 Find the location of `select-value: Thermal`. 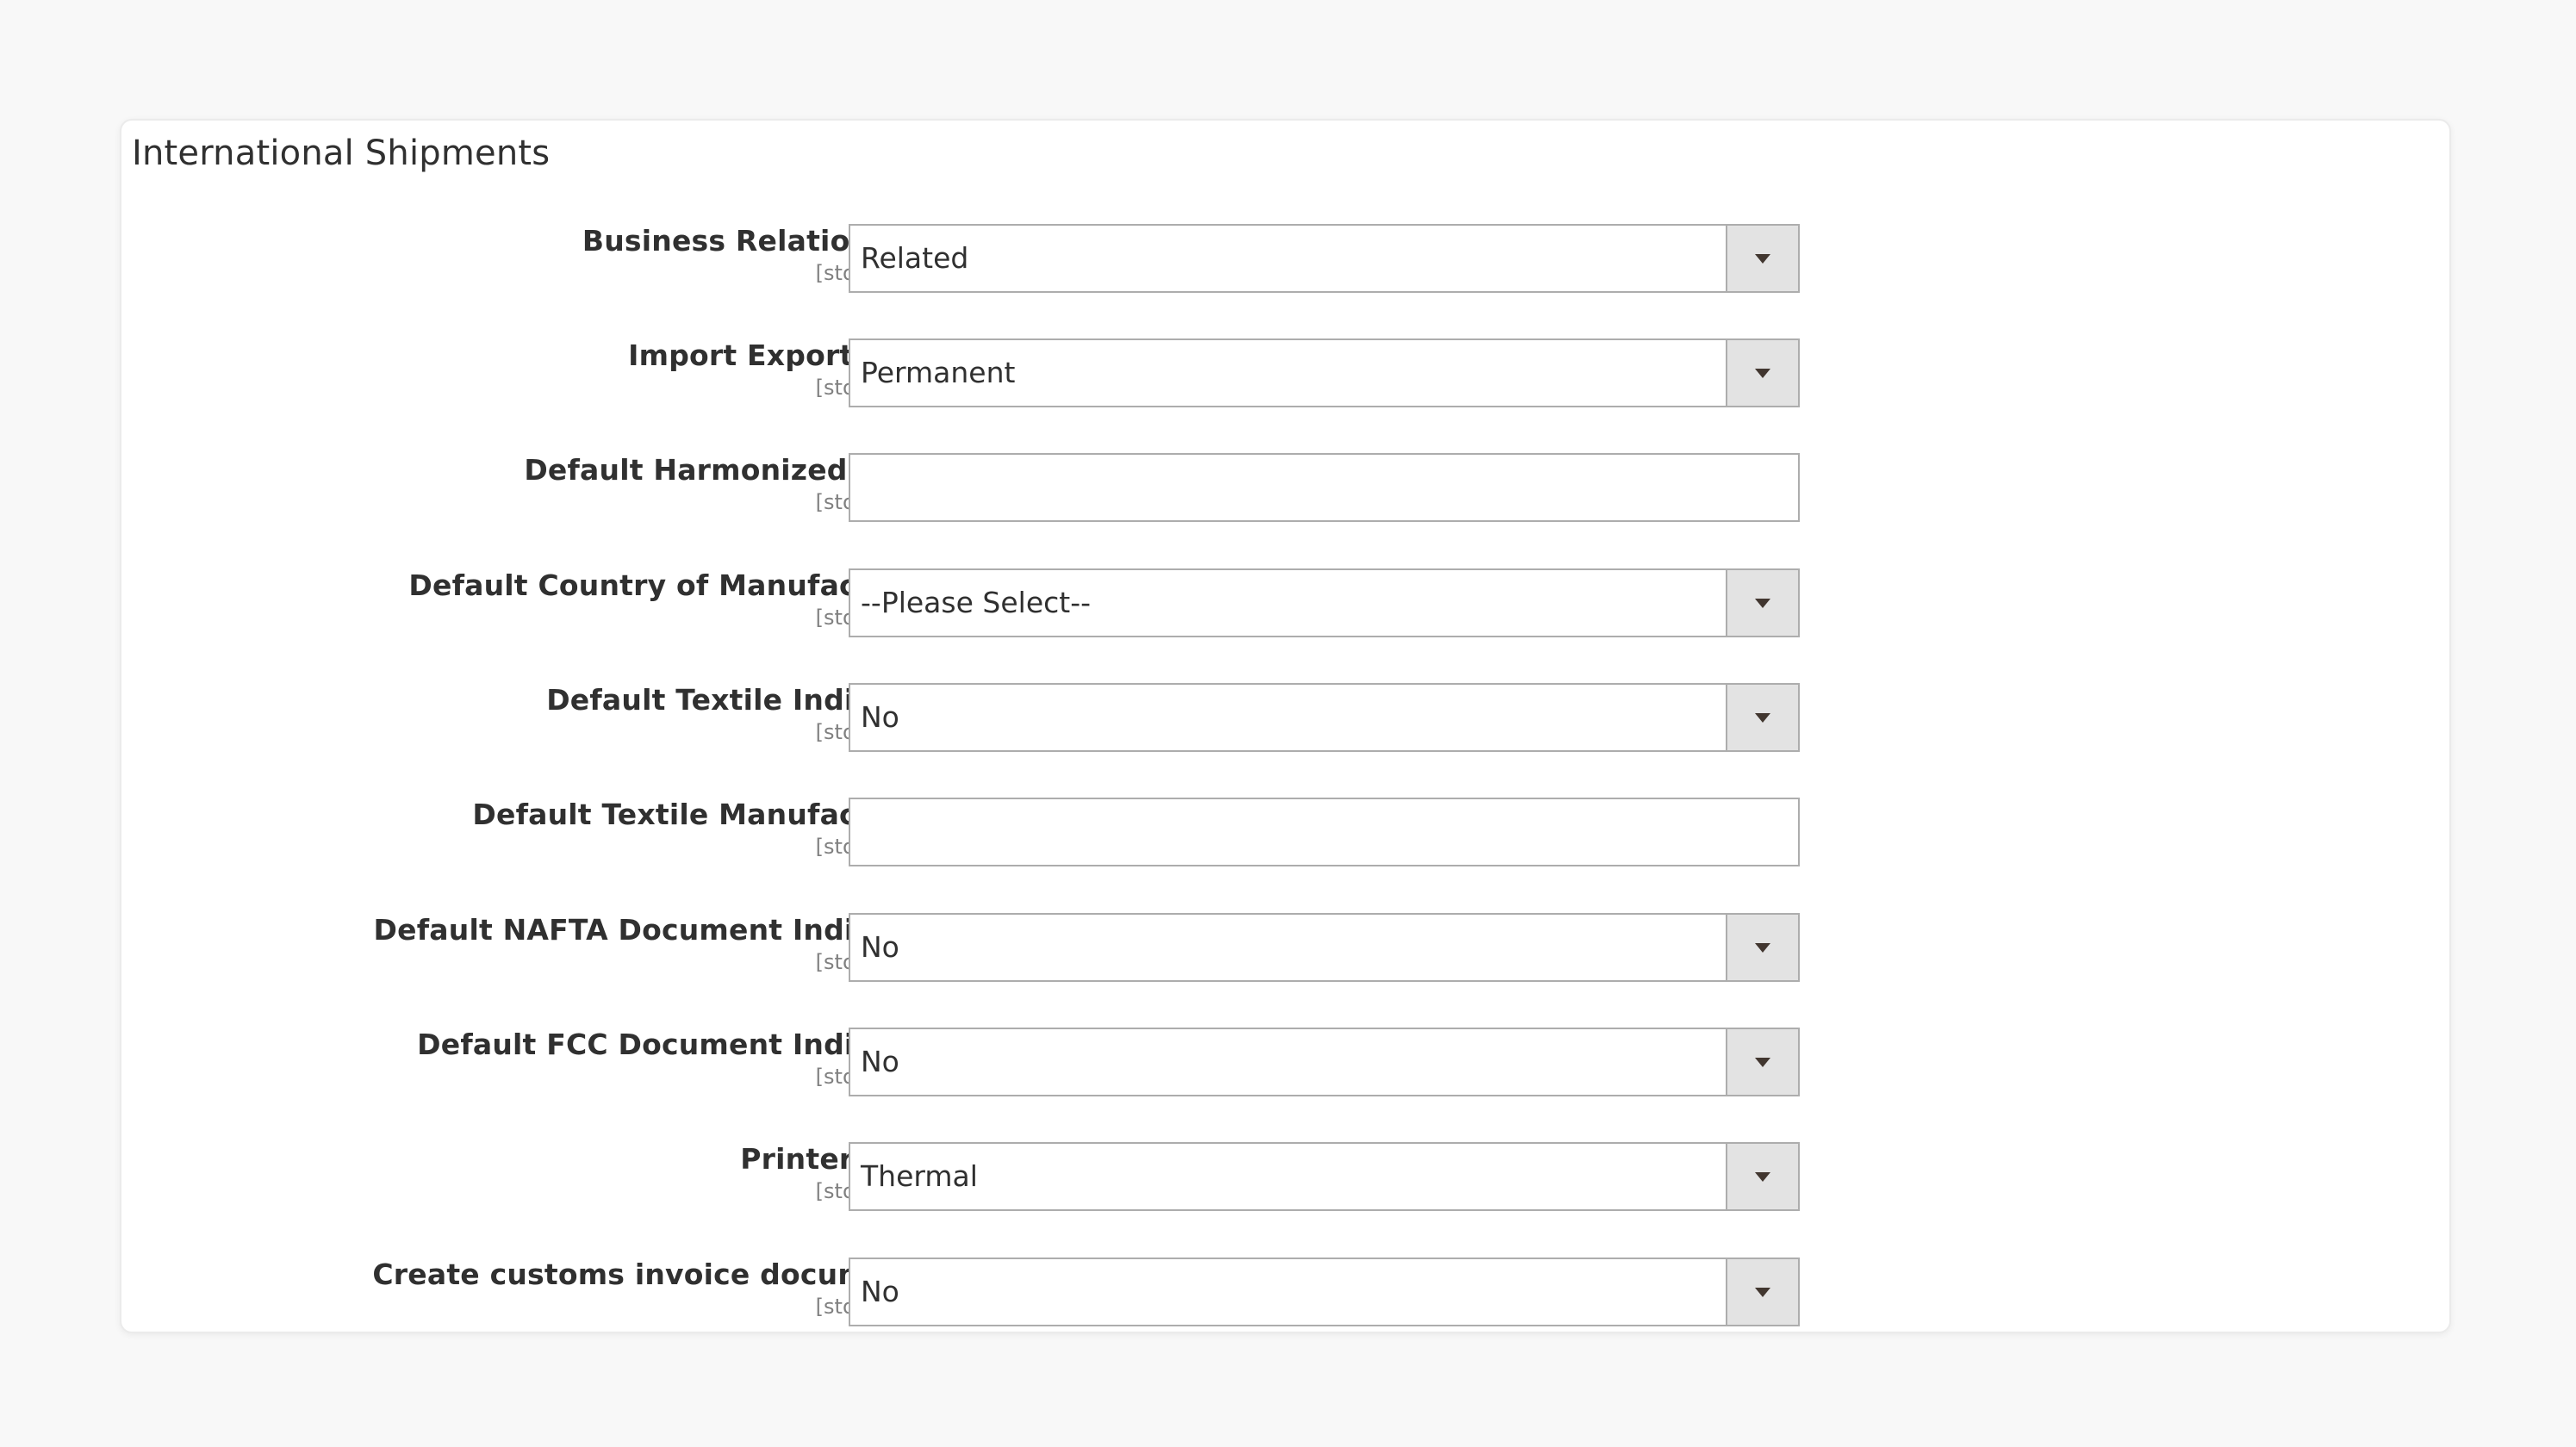

select-value: Thermal is located at coordinates (920, 1176).